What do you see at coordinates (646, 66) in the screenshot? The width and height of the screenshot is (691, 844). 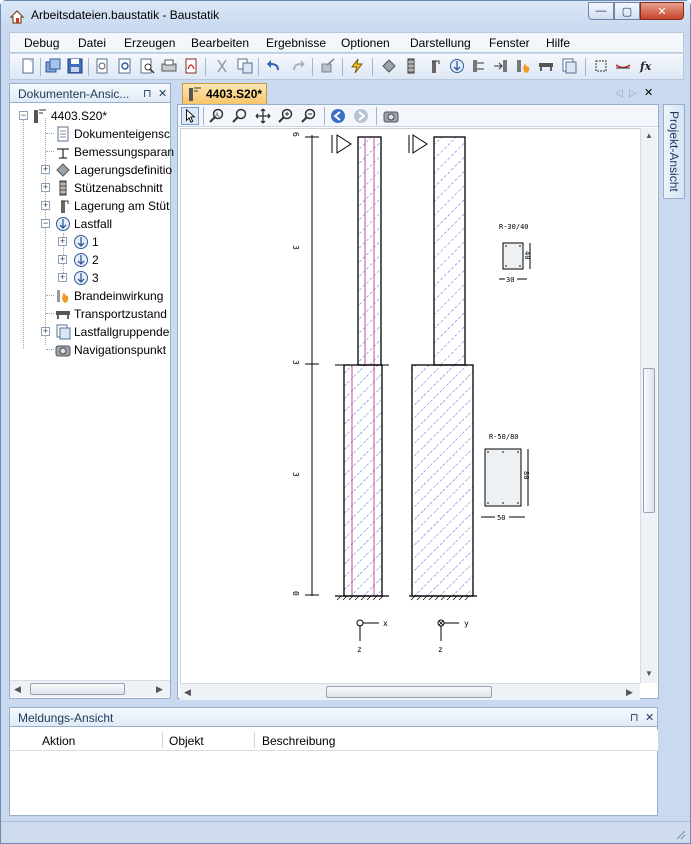 I see `formula-icon: fx` at bounding box center [646, 66].